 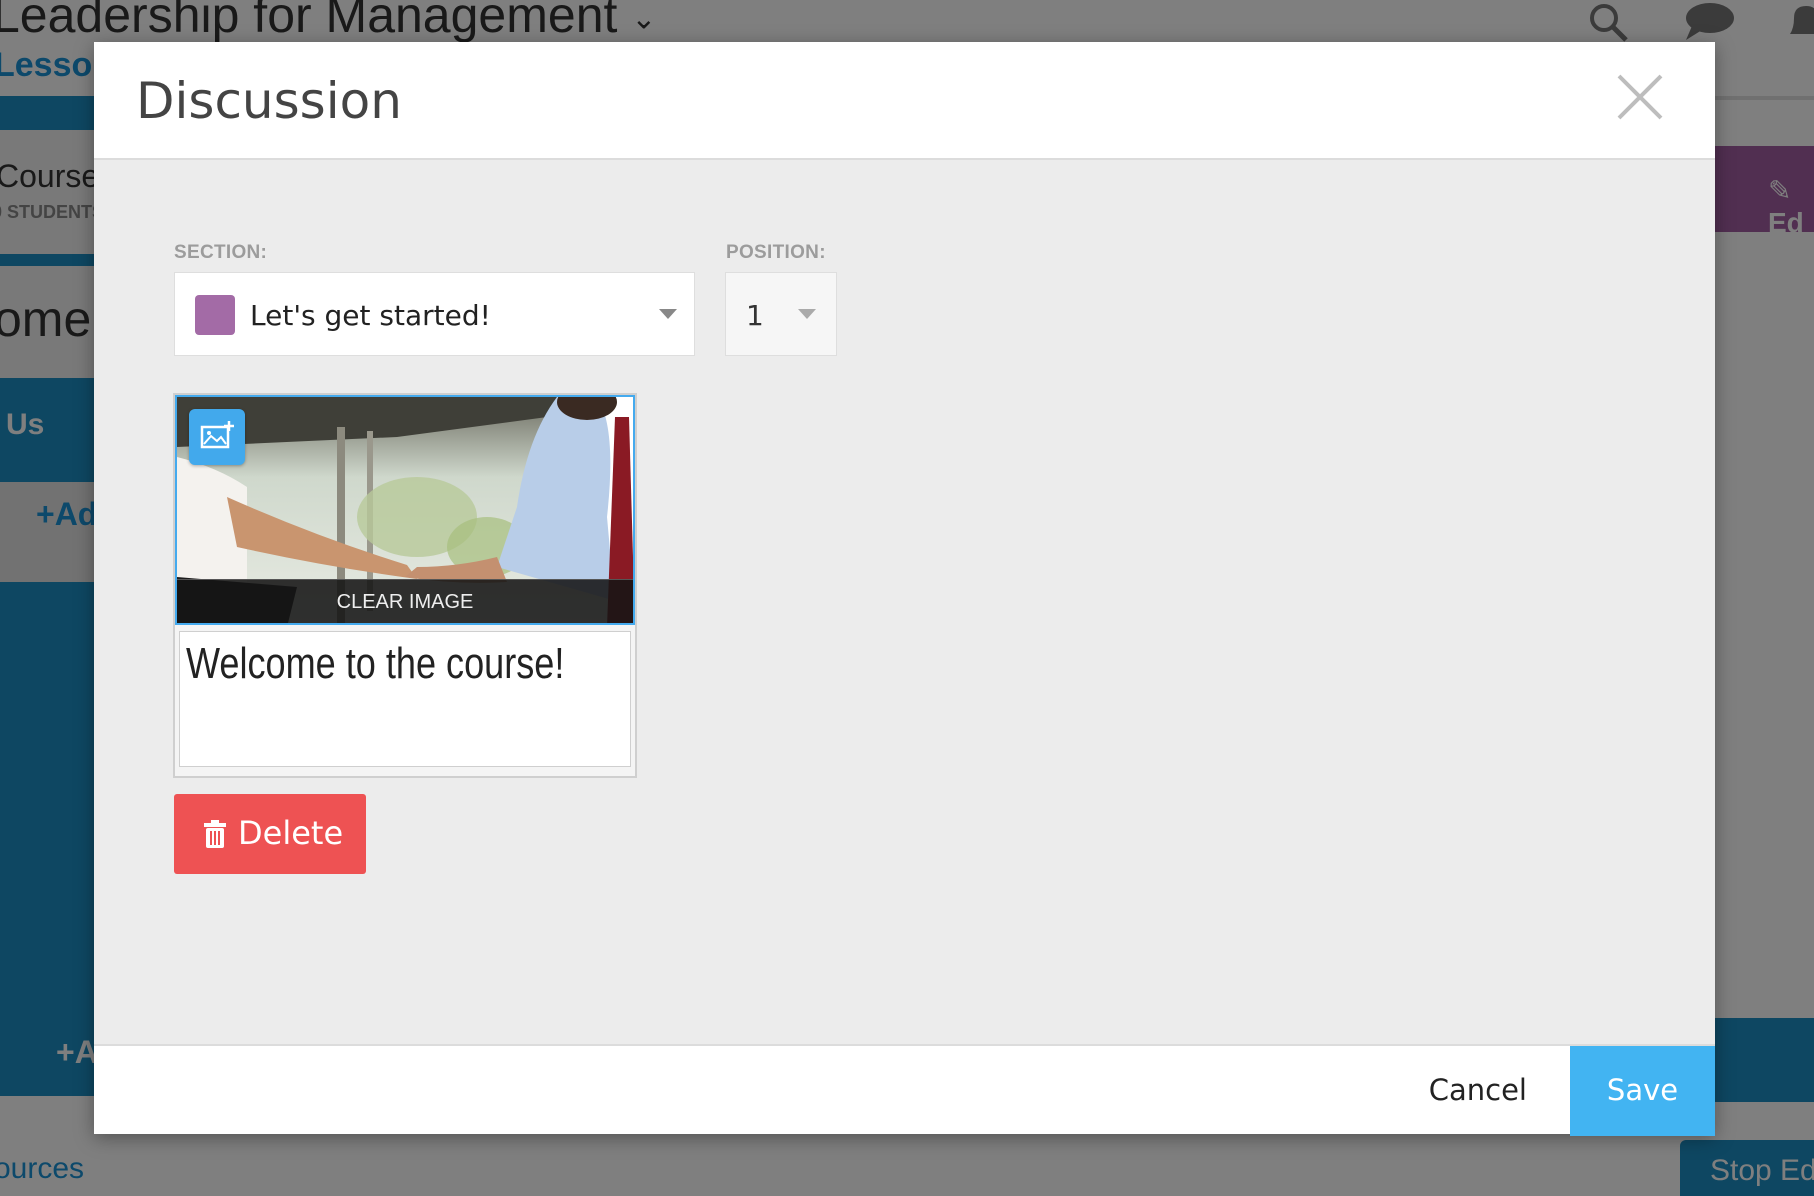 What do you see at coordinates (904, 1090) in the screenshot?
I see `modal-footer: Cancel Save` at bounding box center [904, 1090].